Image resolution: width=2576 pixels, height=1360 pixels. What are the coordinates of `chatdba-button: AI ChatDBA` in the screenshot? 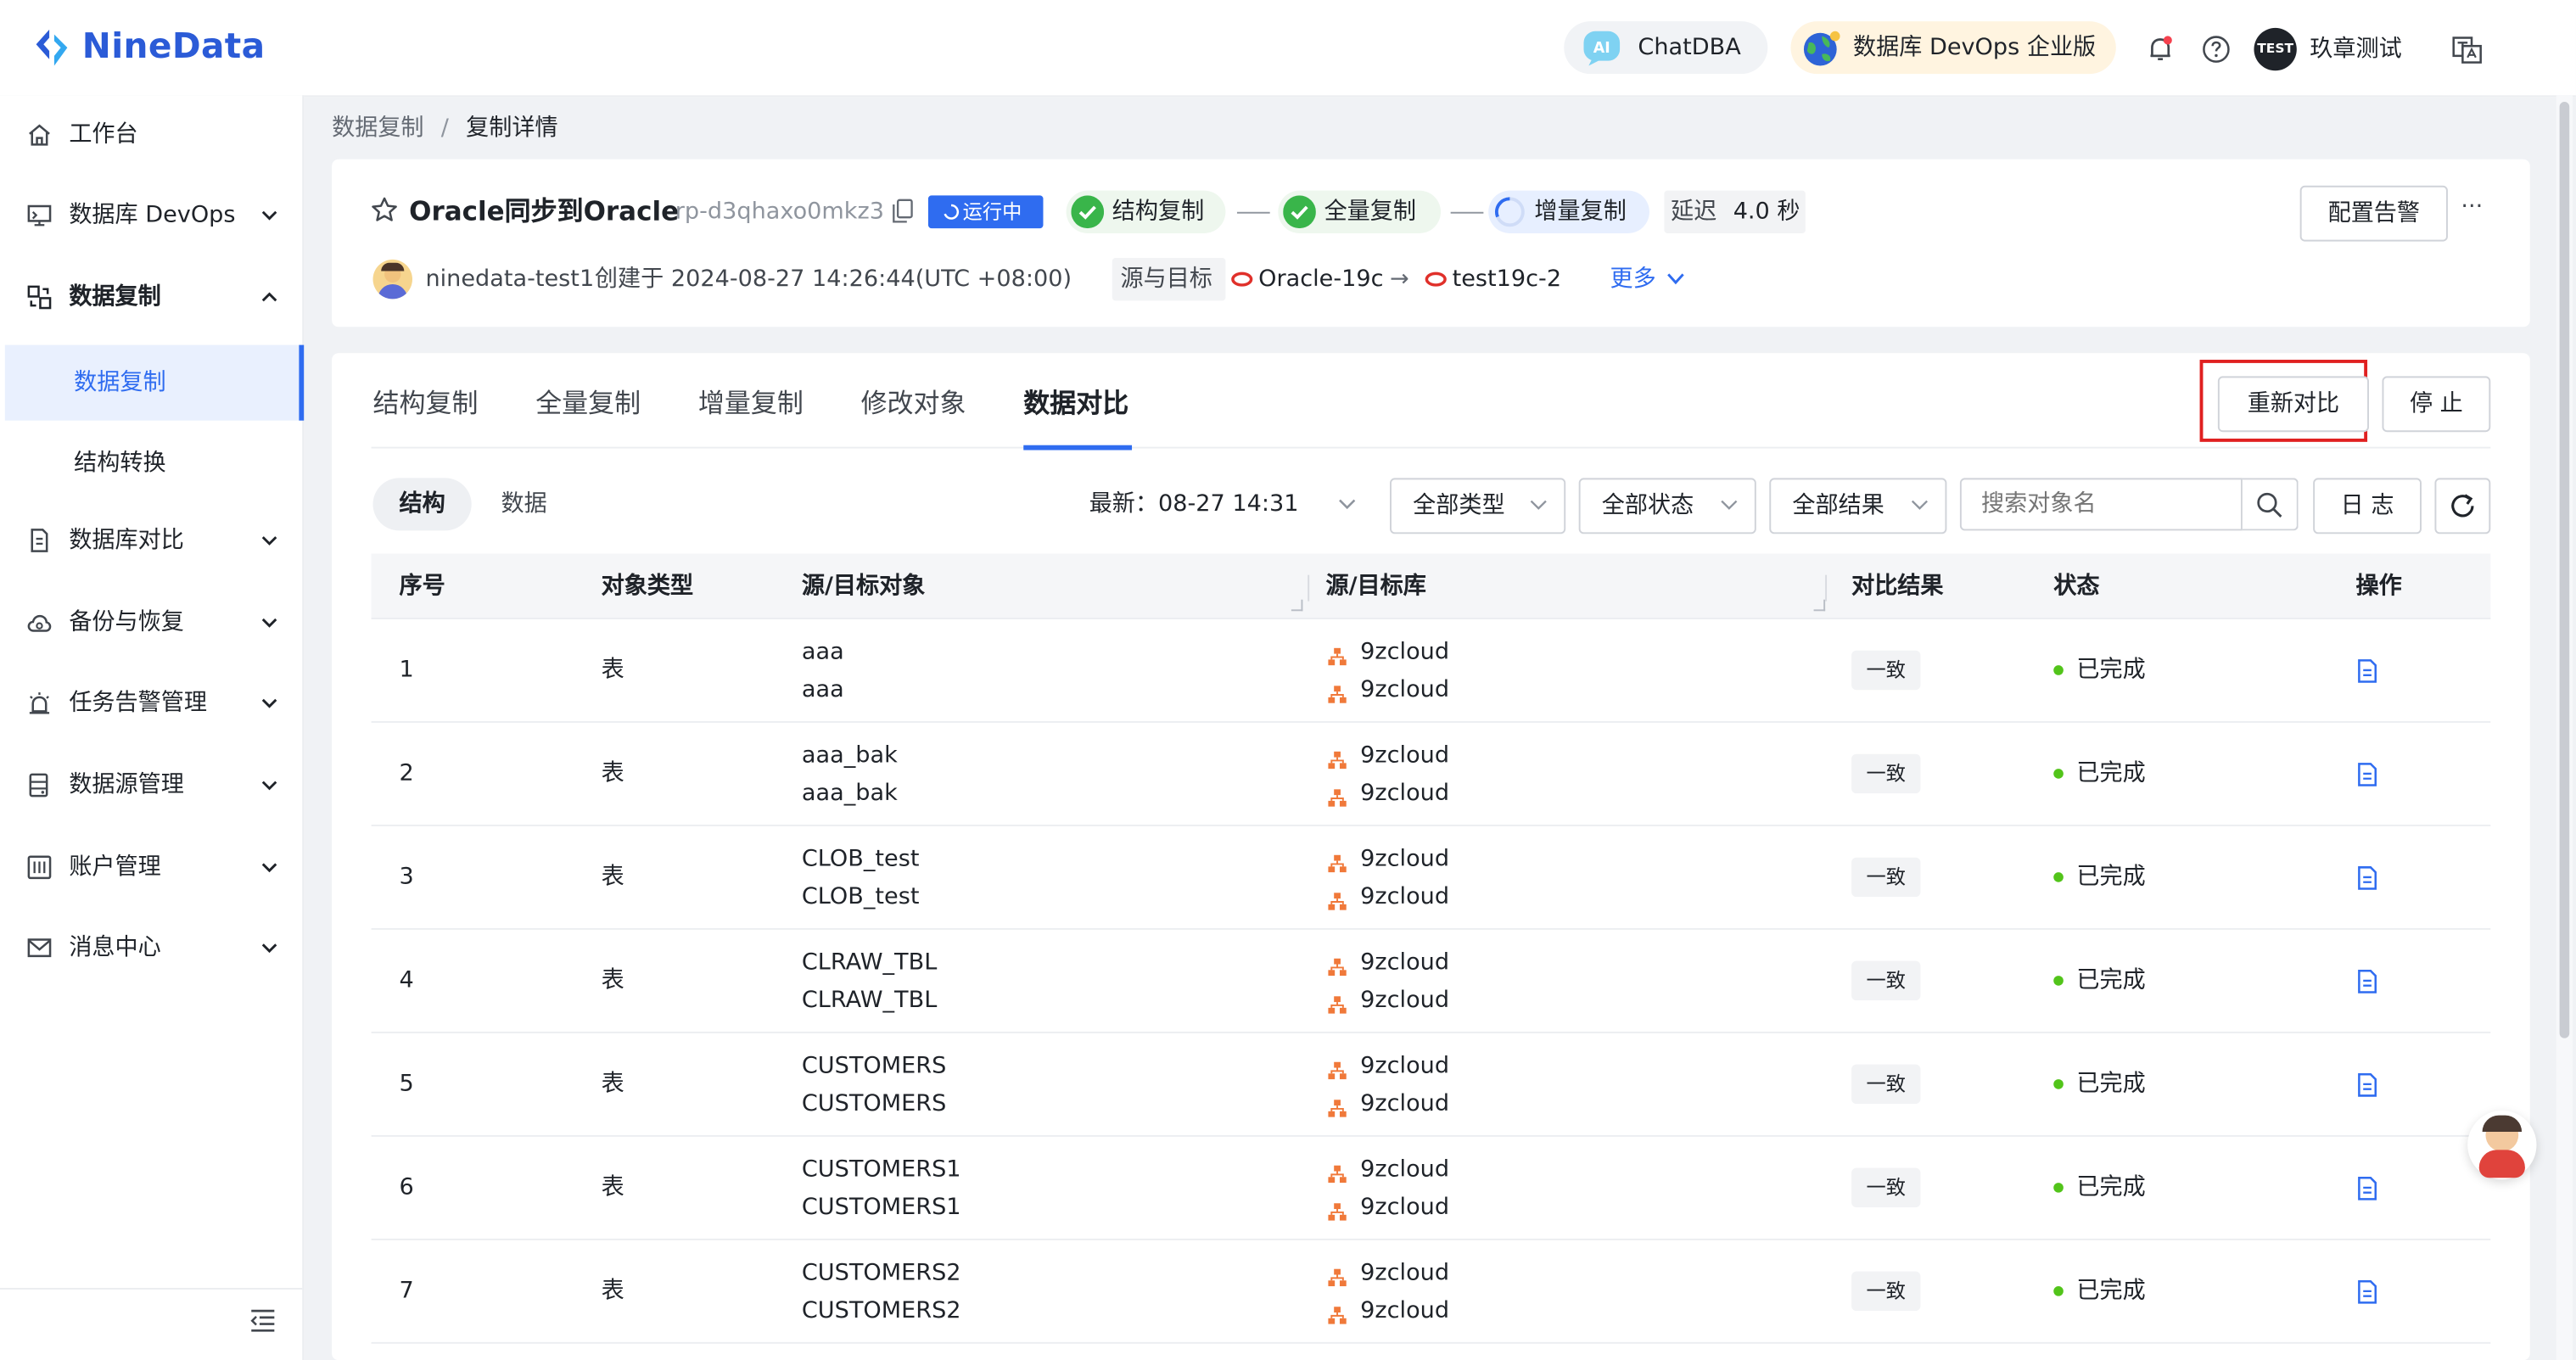 It's located at (1666, 48).